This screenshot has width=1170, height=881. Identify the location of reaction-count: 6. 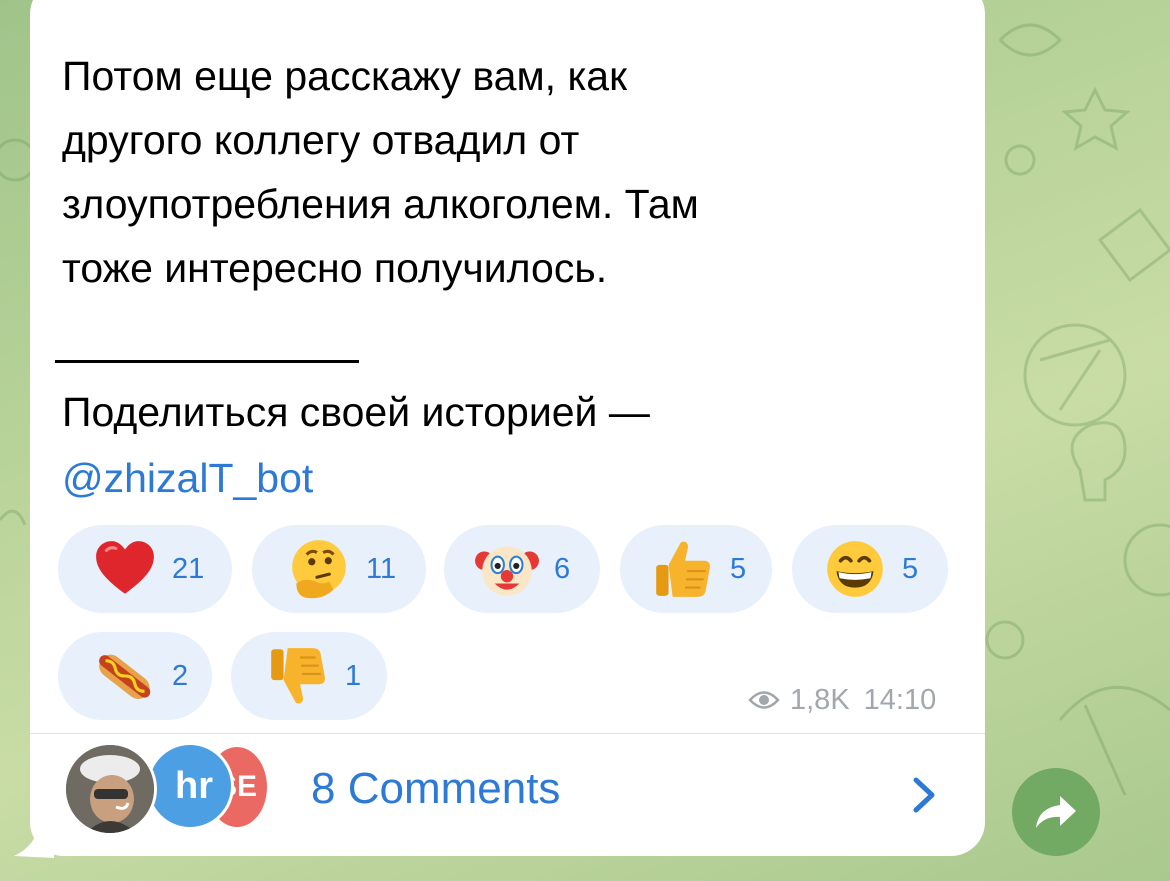
(562, 568).